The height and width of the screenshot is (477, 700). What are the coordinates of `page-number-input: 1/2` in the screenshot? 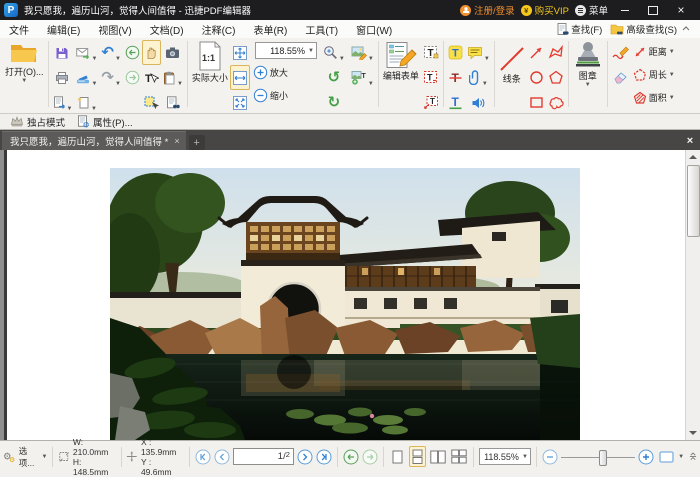 It's located at (263, 456).